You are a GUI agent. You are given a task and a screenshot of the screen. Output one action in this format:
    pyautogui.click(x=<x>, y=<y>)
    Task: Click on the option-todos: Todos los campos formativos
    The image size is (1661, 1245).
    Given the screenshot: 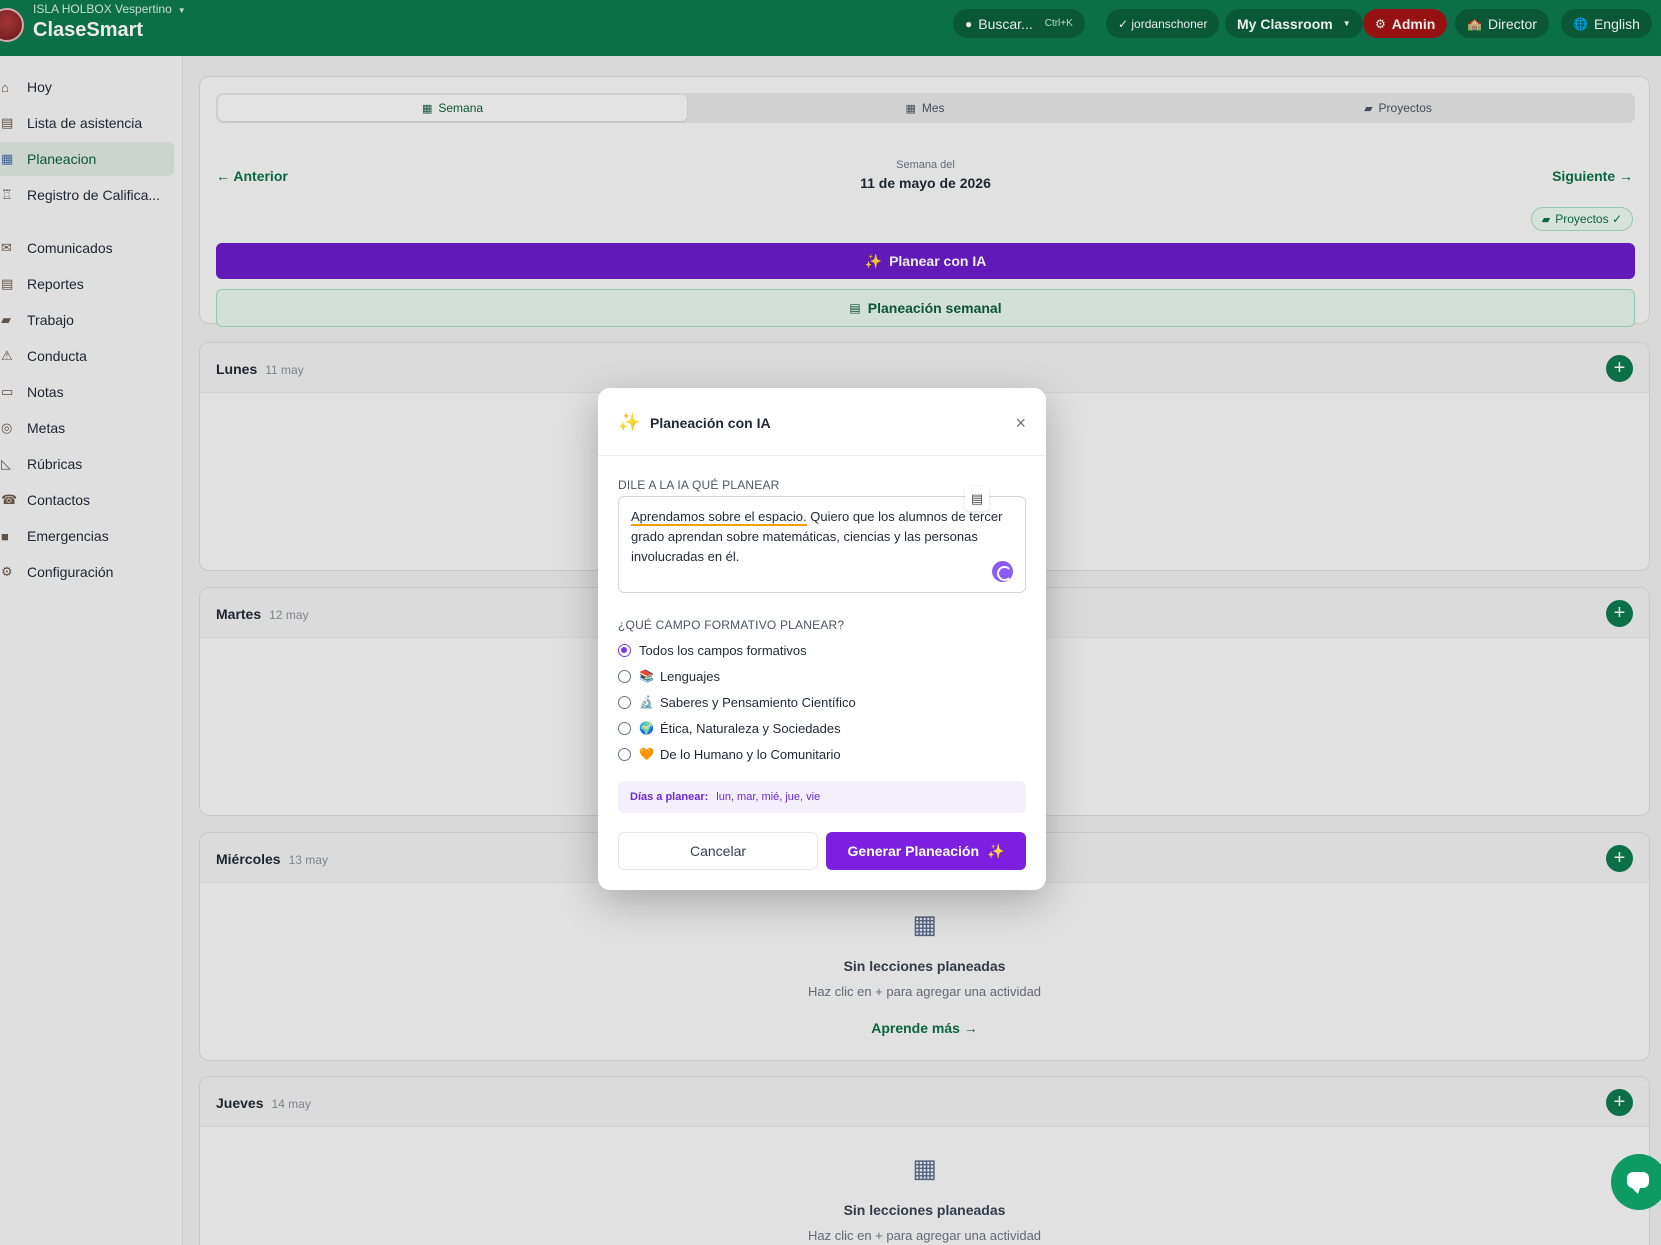 What is the action you would take?
    pyautogui.click(x=712, y=650)
    